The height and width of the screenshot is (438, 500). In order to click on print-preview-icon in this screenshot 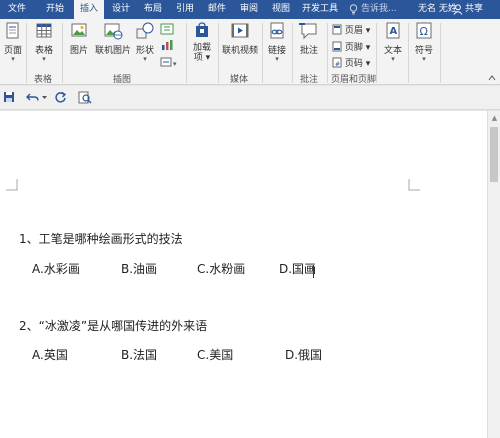, I will do `click(85, 97)`.